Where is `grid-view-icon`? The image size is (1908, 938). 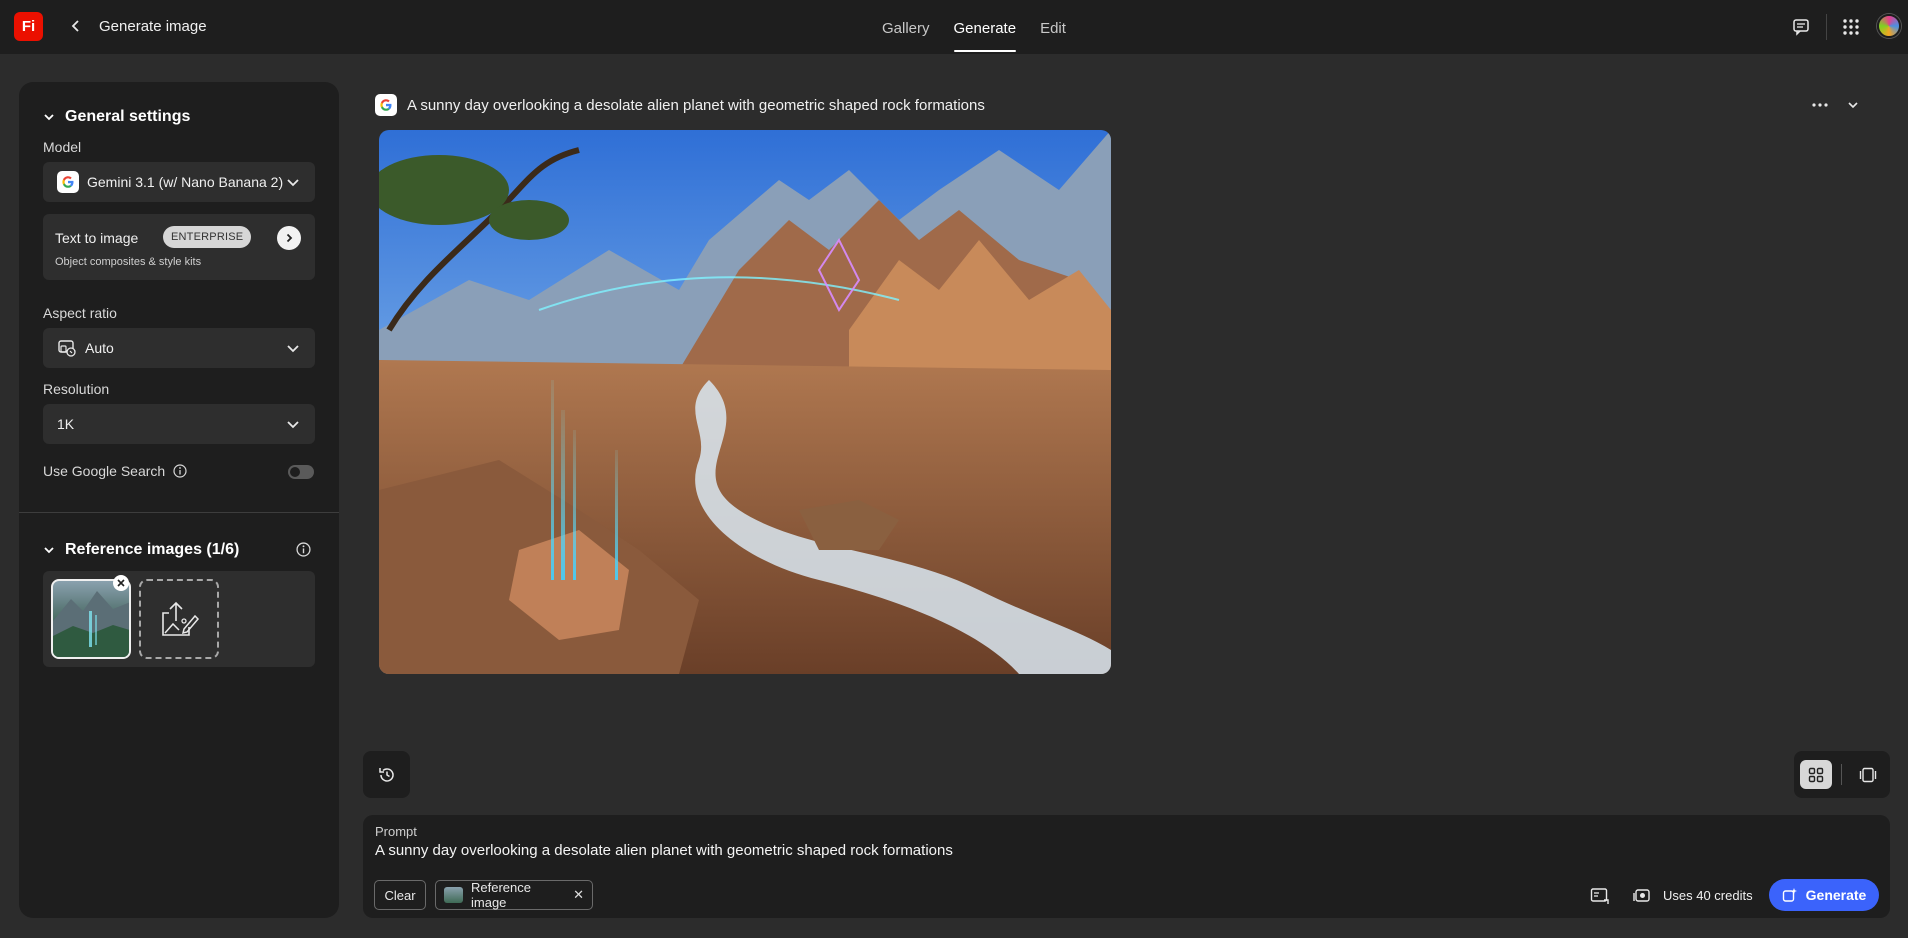 grid-view-icon is located at coordinates (1816, 774).